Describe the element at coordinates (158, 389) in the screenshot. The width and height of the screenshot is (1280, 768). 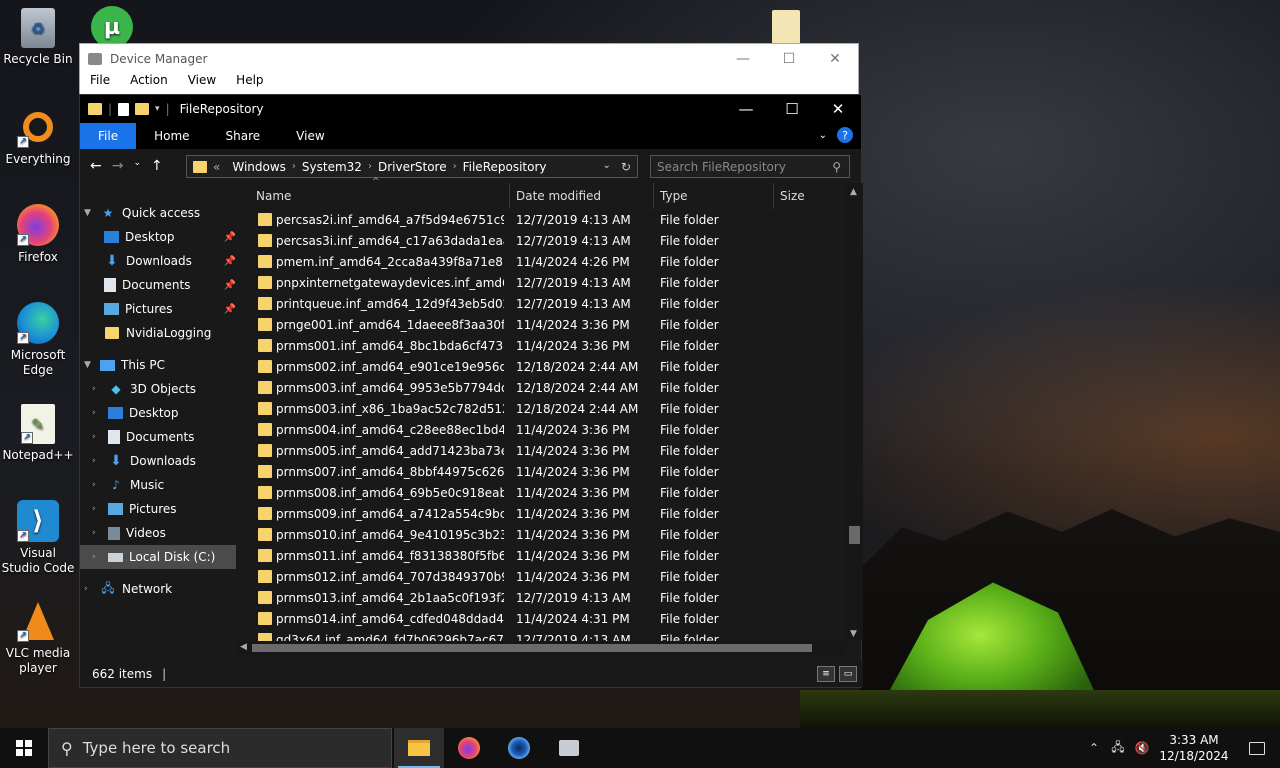
I see `nav-item-3d-objects: › ◆ 3D Objects` at that location.